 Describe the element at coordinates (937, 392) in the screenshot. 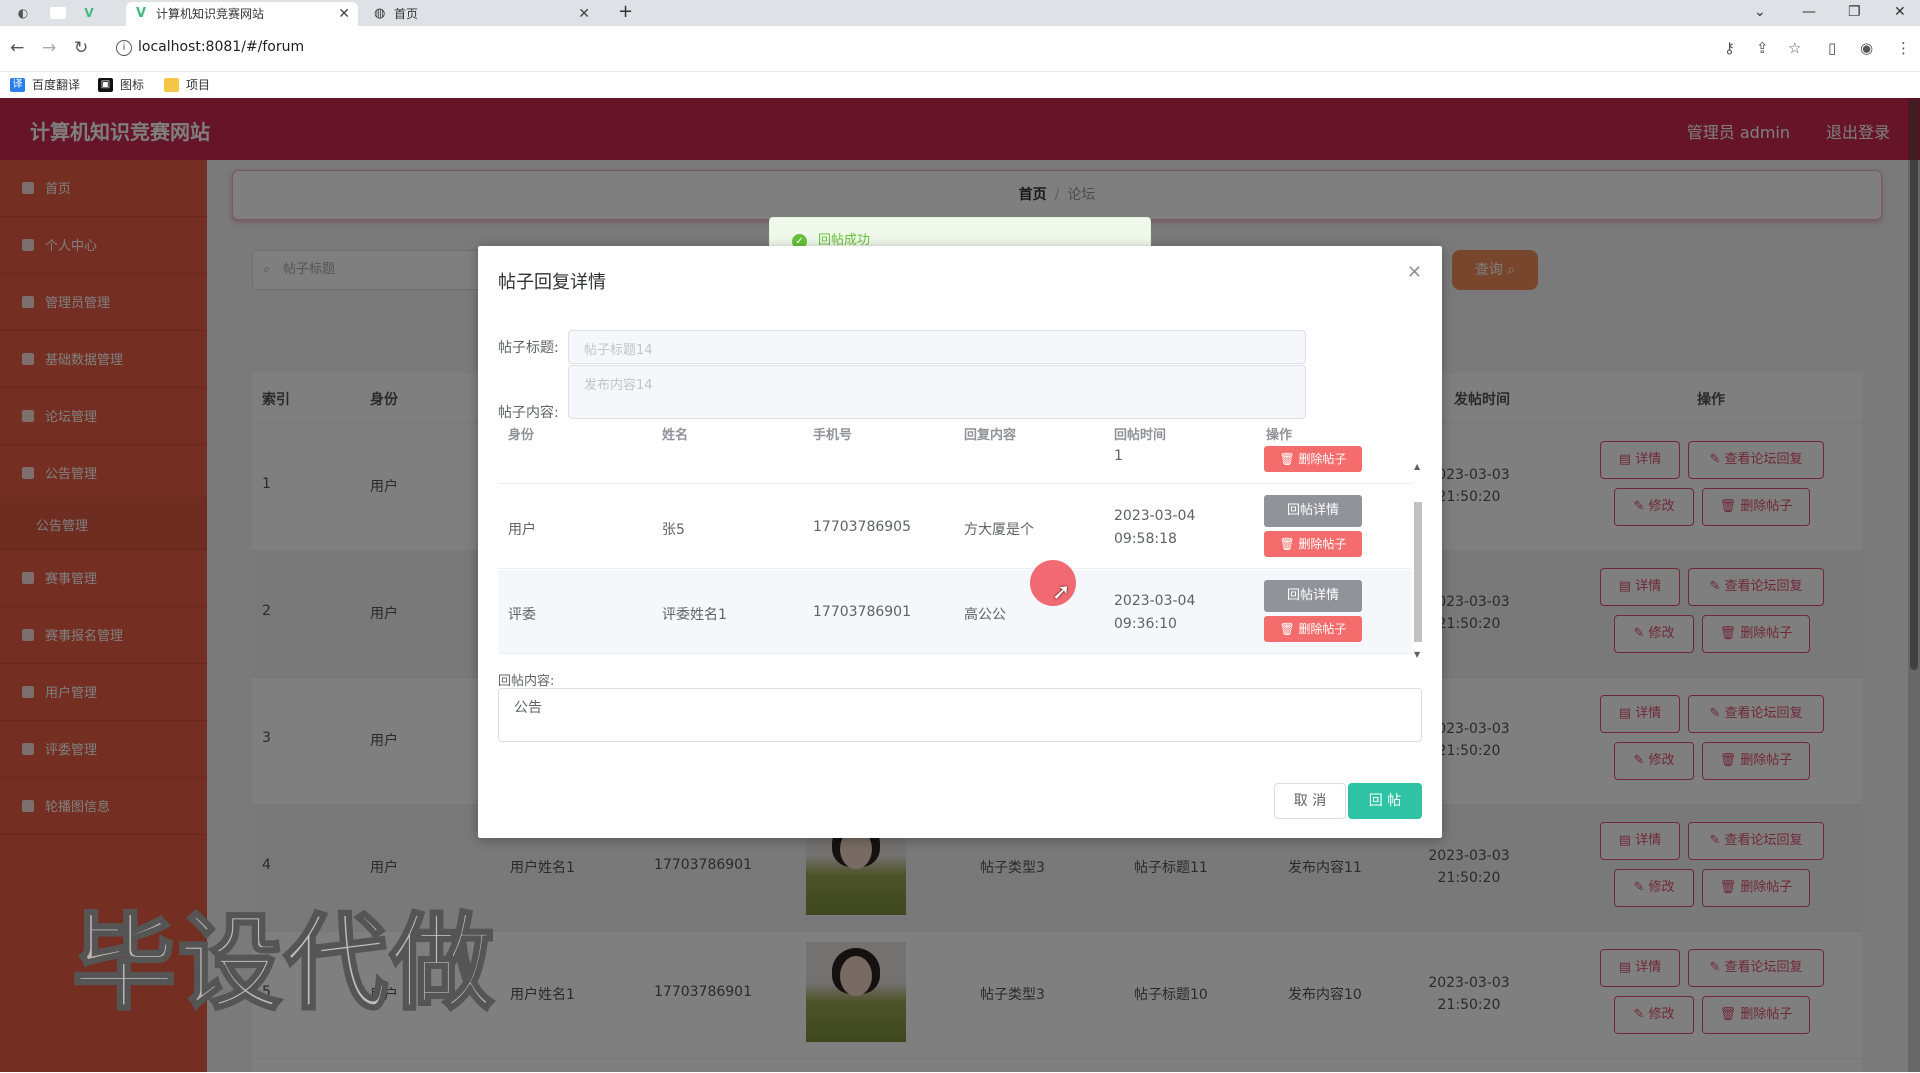

I see `post-content-field: 发布内容14` at that location.